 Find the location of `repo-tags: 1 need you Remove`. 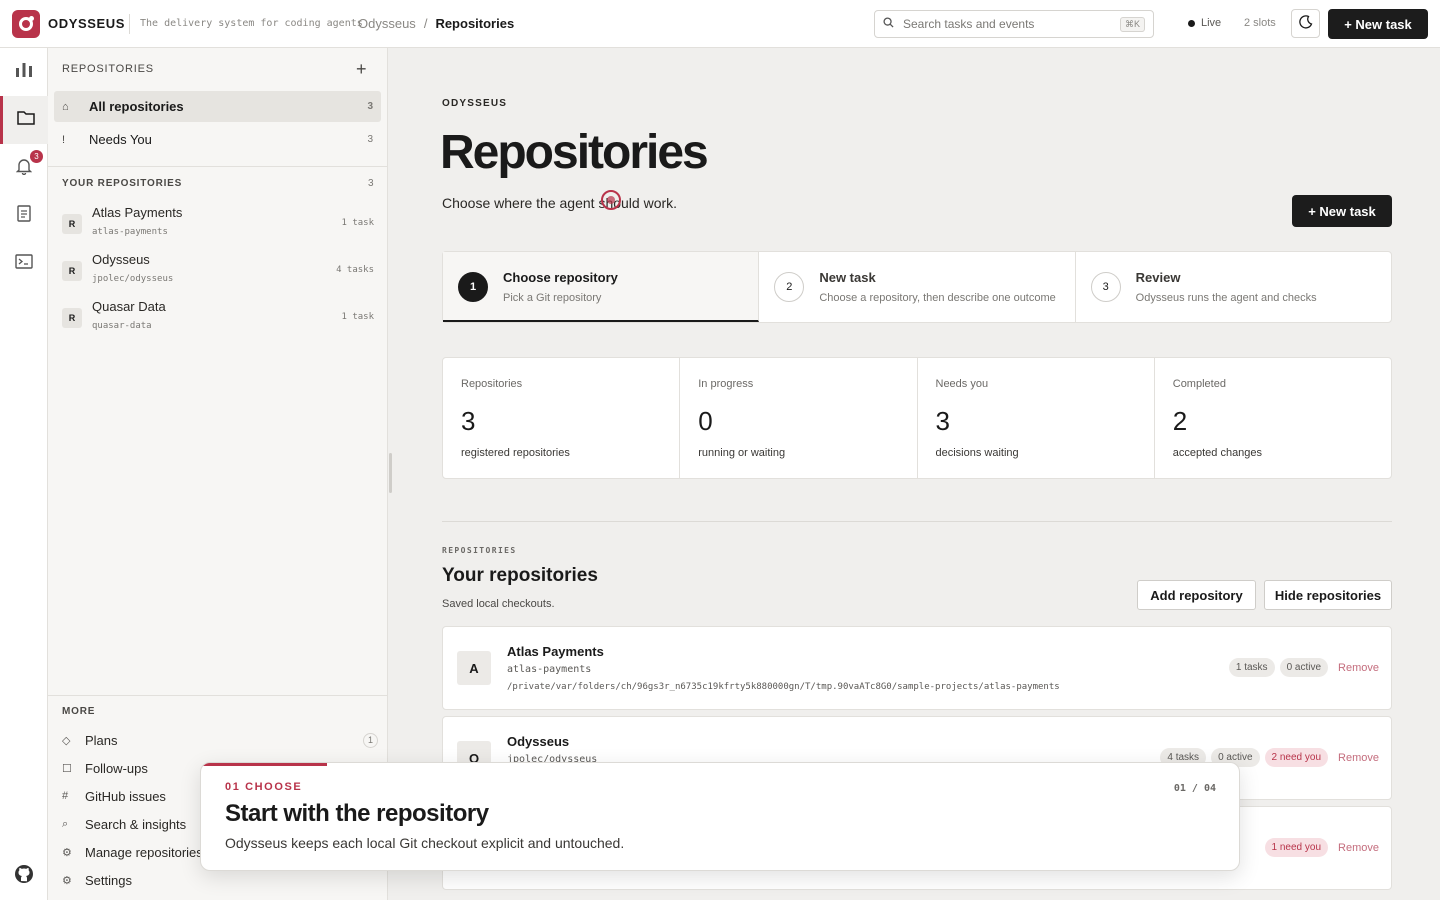

repo-tags: 1 need you Remove is located at coordinates (1321, 847).